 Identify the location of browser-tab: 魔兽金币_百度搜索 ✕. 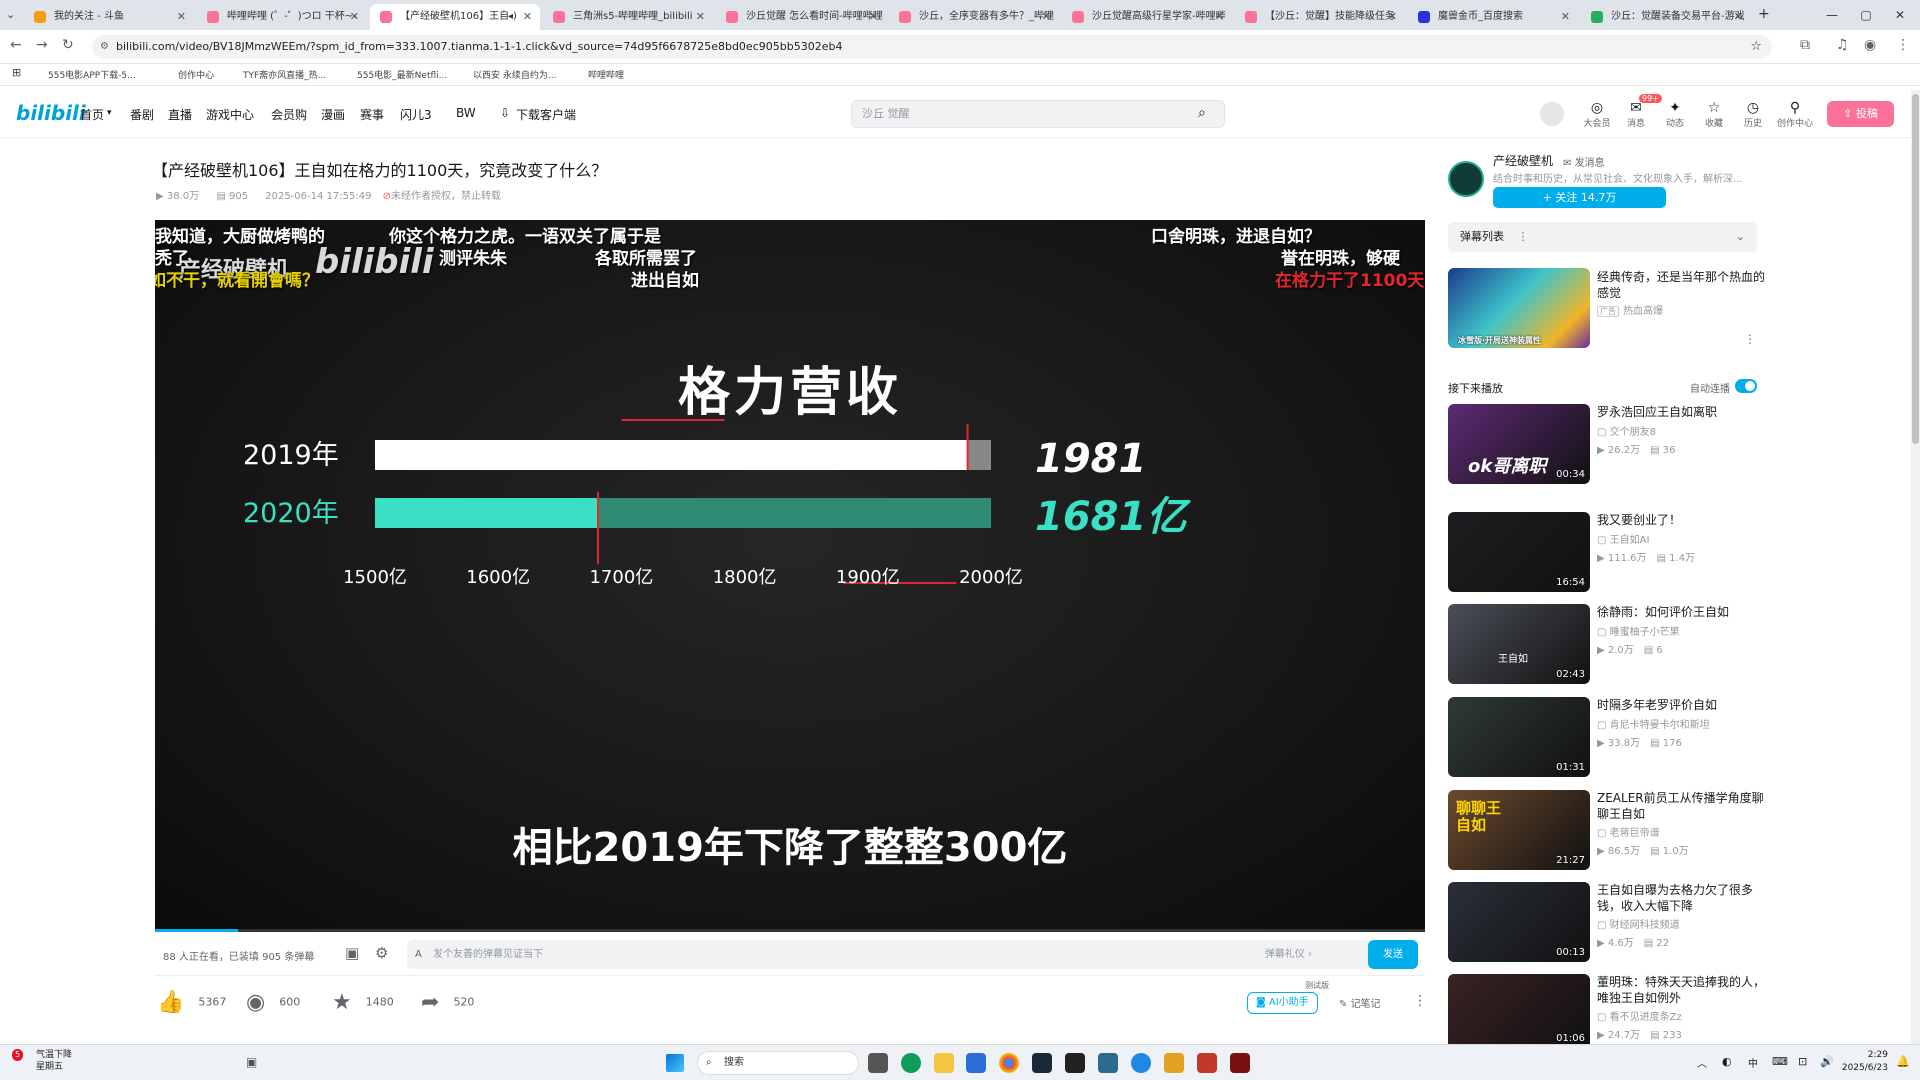
(1493, 17).